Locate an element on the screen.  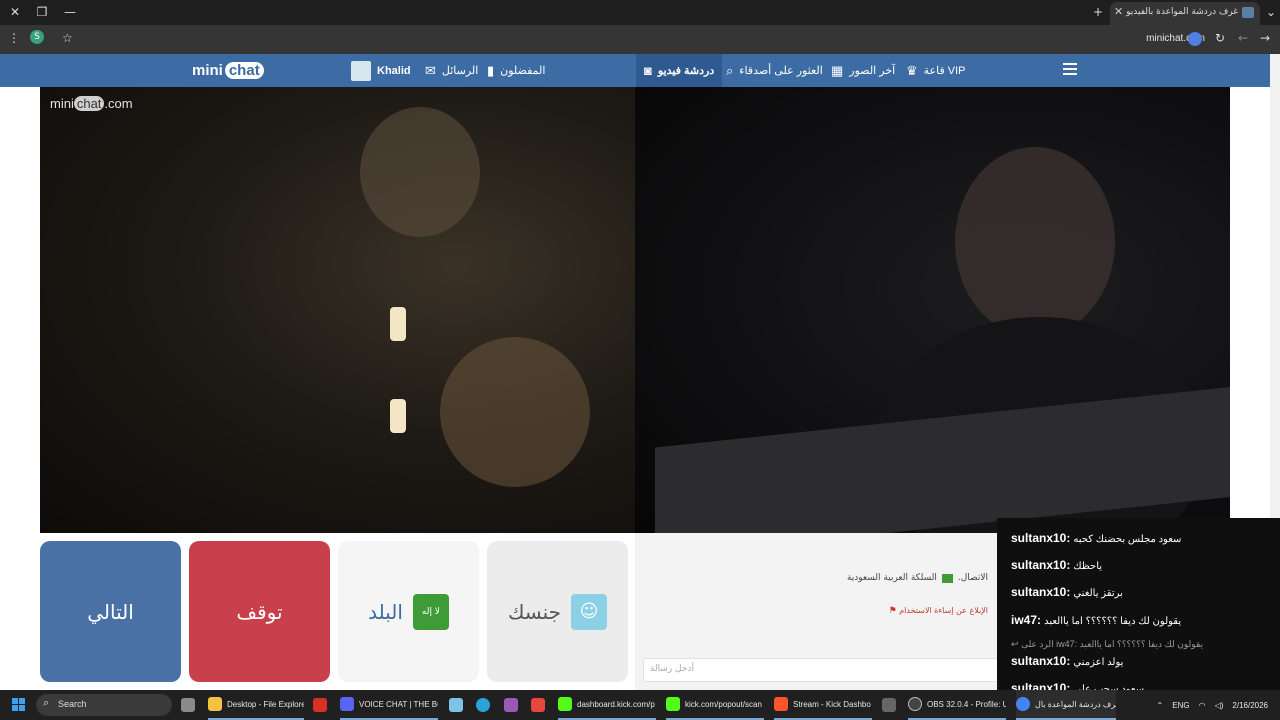
taskbar-obs: OBS 32.0.4 - Profile: Ur is located at coordinates (957, 705).